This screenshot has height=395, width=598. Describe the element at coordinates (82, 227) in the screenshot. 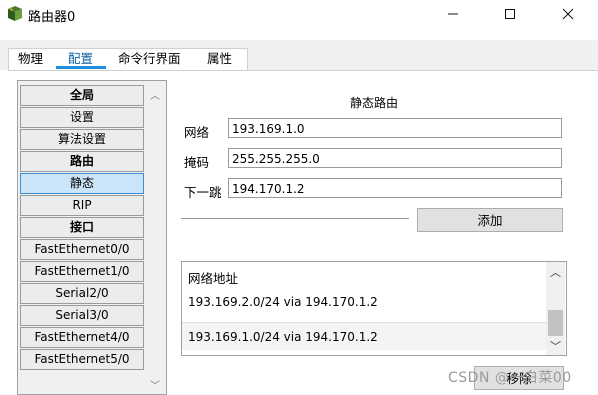

I see `sidebar-header-interface: 接口` at that location.